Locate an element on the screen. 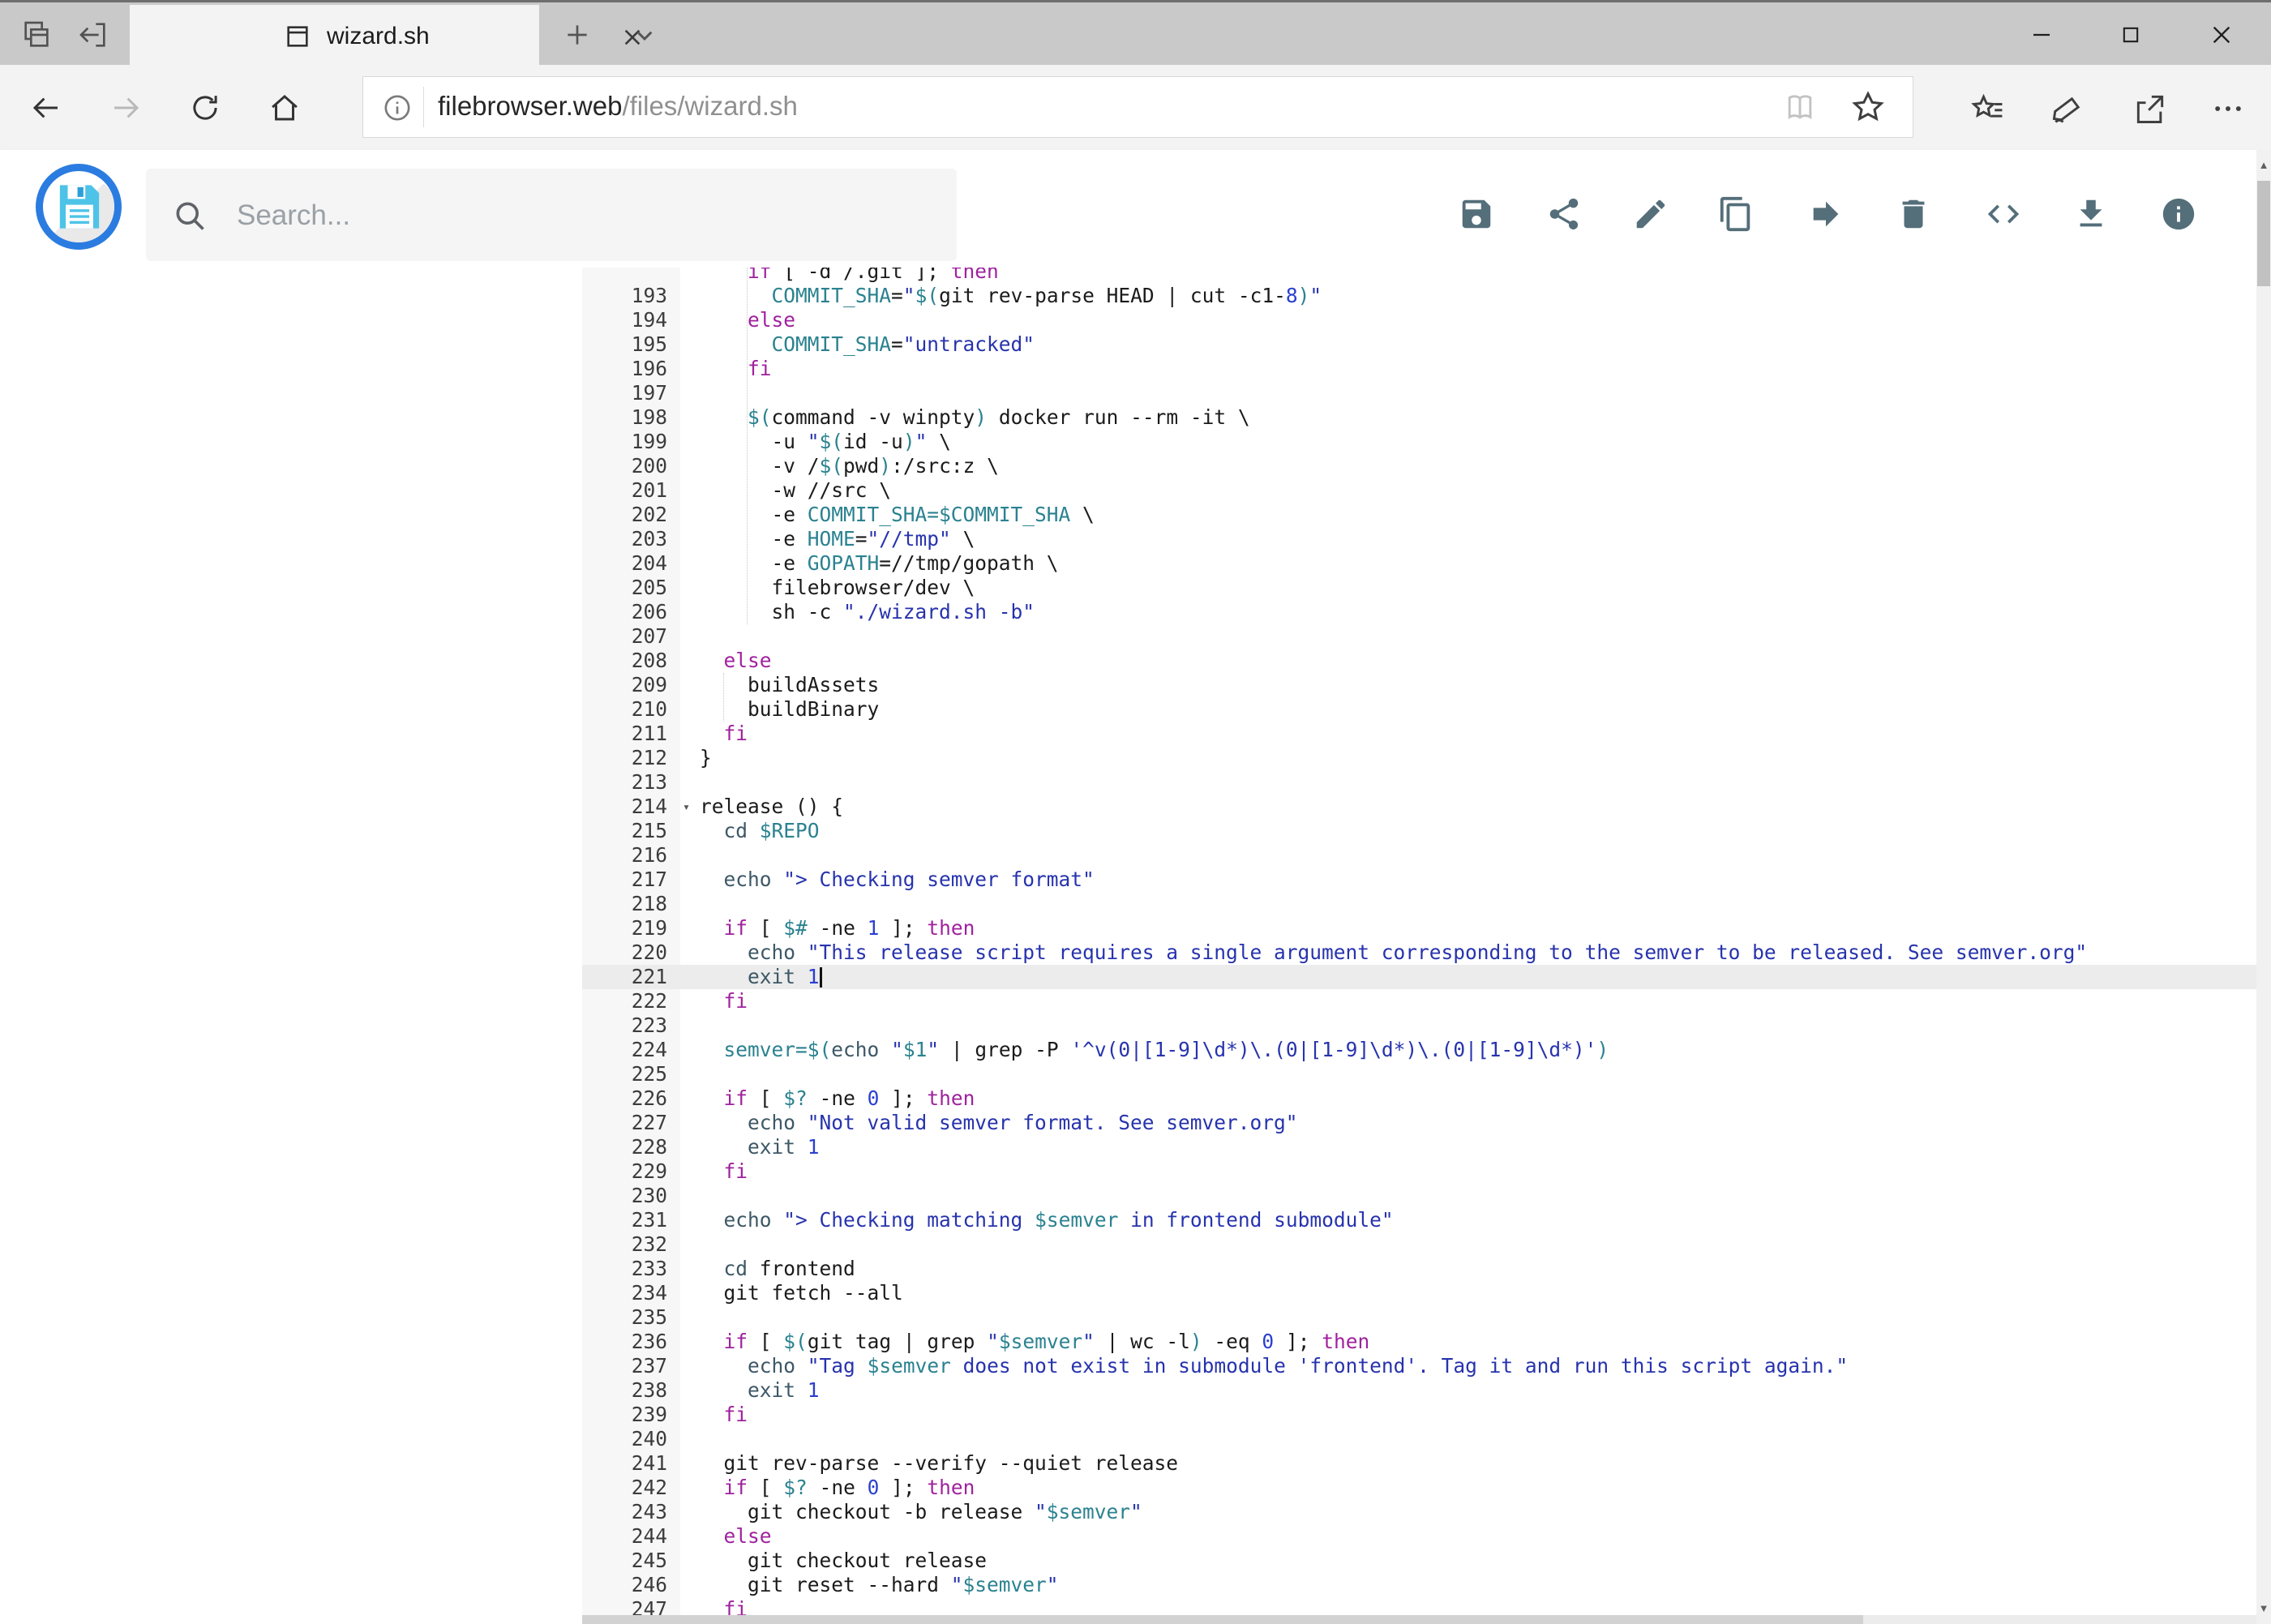 The height and width of the screenshot is (1624, 2271). code-view-button is located at coordinates (2004, 214).